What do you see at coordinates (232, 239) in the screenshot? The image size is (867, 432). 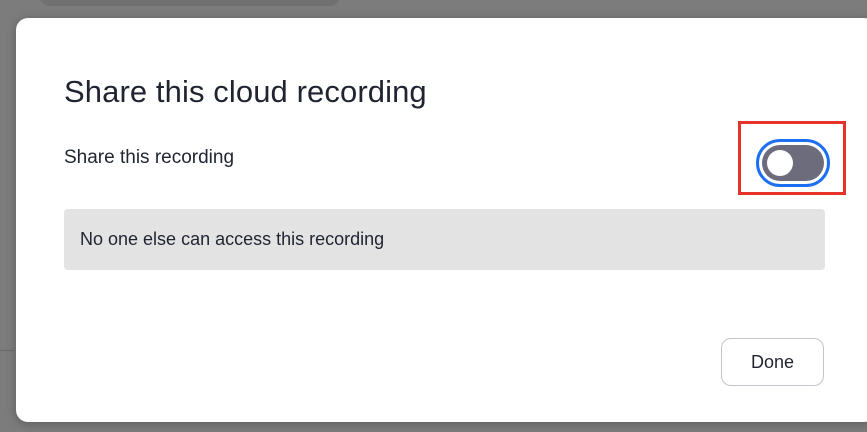 I see `access-status-text: No one else can access this recording` at bounding box center [232, 239].